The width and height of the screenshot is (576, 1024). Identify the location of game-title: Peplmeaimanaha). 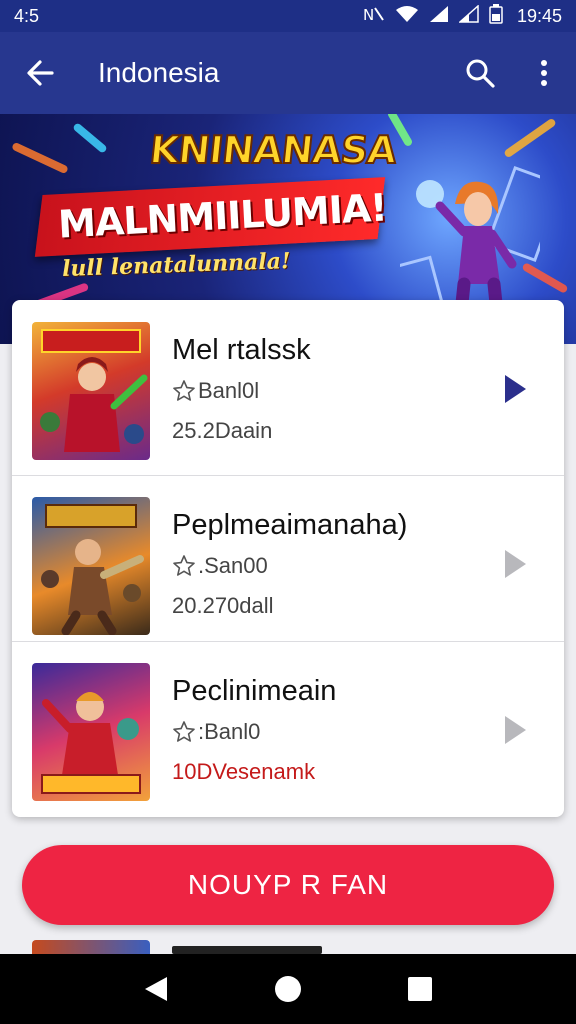
(290, 525).